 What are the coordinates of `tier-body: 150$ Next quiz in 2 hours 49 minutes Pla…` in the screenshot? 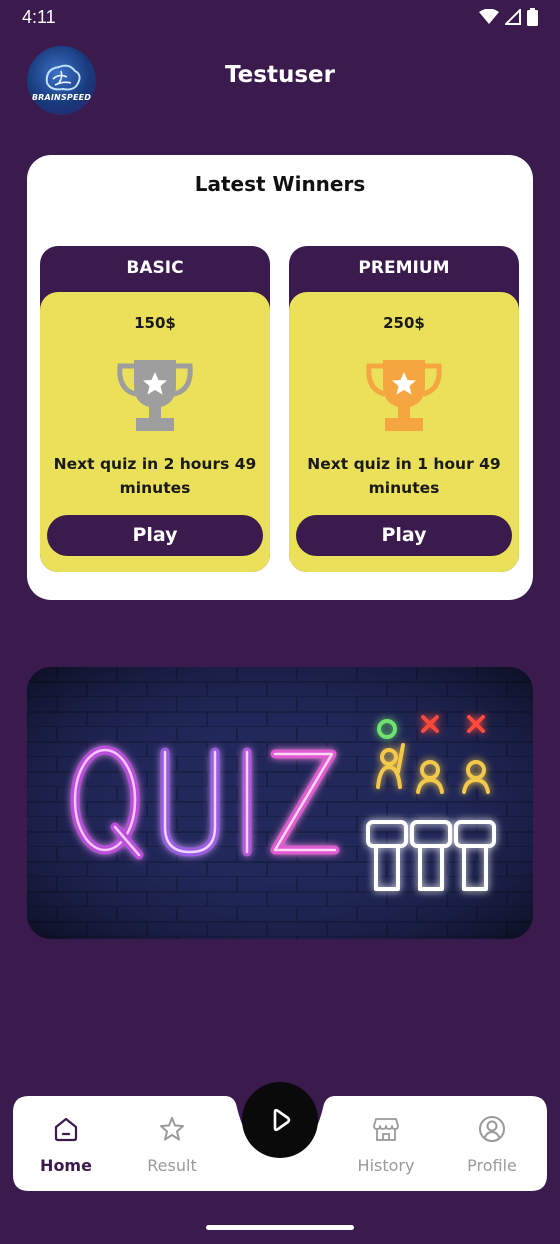 It's located at (155, 432).